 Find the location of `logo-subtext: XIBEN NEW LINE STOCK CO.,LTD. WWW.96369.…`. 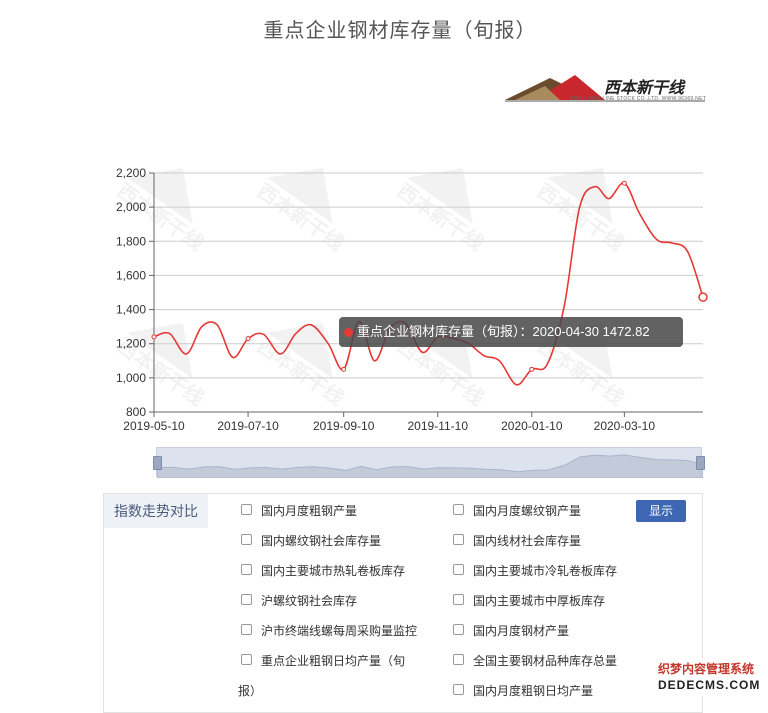

logo-subtext: XIBEN NEW LINE STOCK CO.,LTD. WWW.96369.… is located at coordinates (638, 99).